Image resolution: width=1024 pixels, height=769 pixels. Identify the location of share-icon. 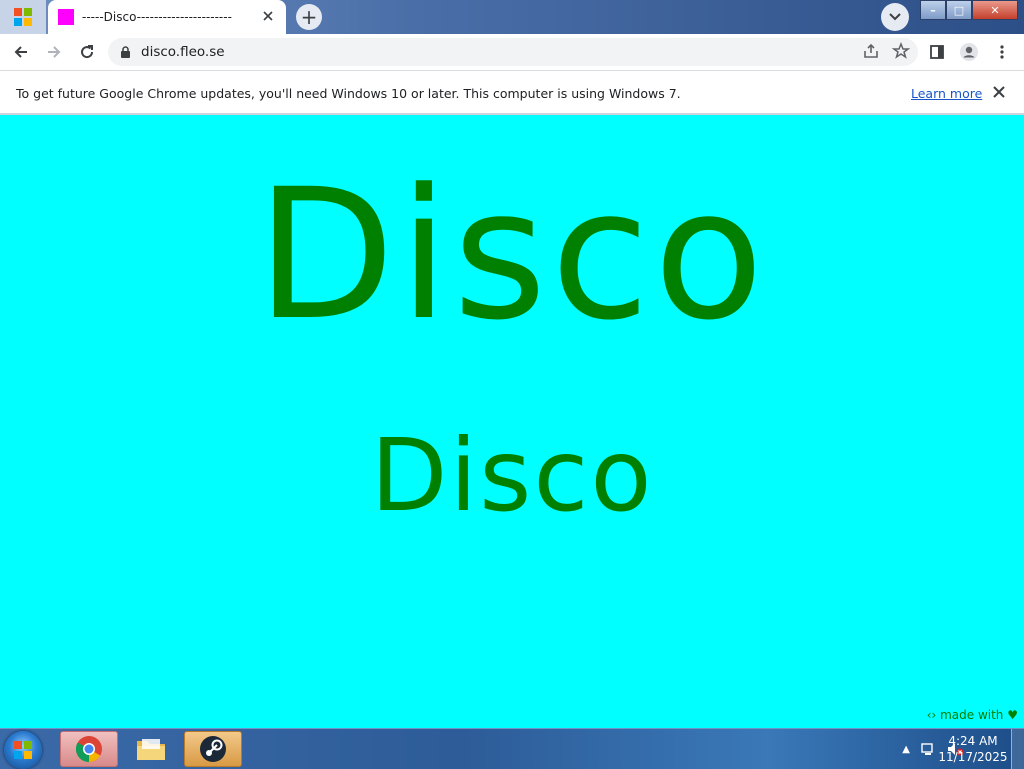
(871, 51).